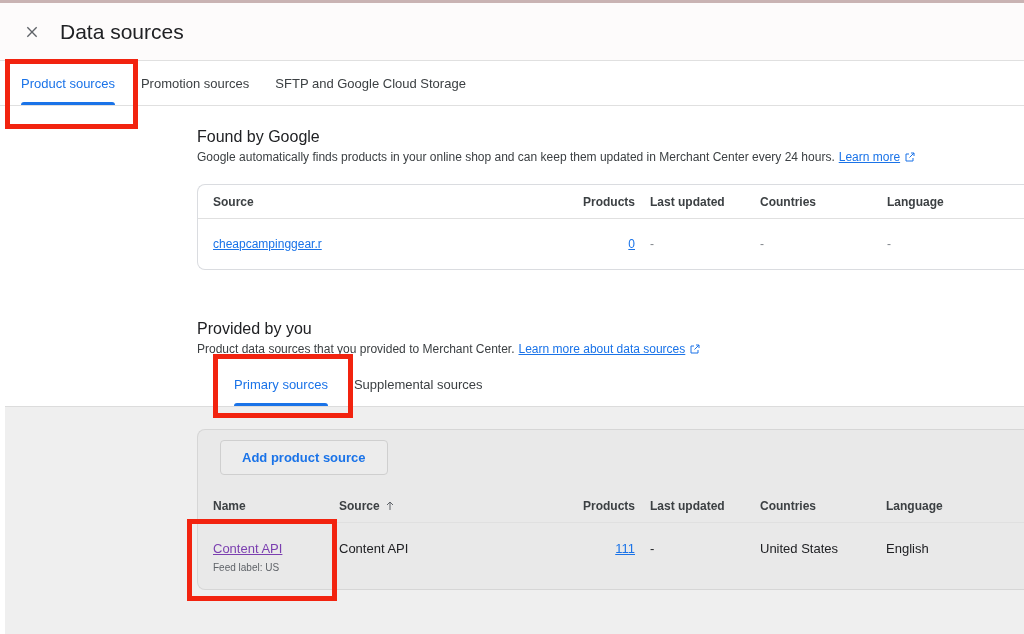  I want to click on source-name-link: Content API, so click(248, 548).